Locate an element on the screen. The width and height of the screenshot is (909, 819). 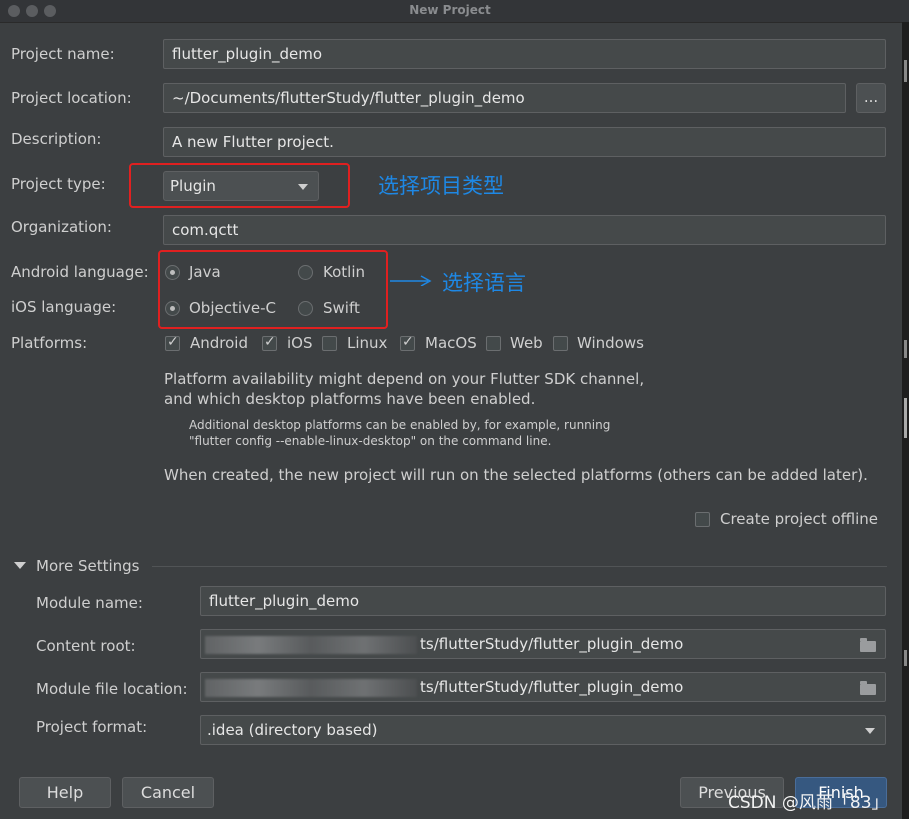
project-location-label: Project location: is located at coordinates (71, 98).